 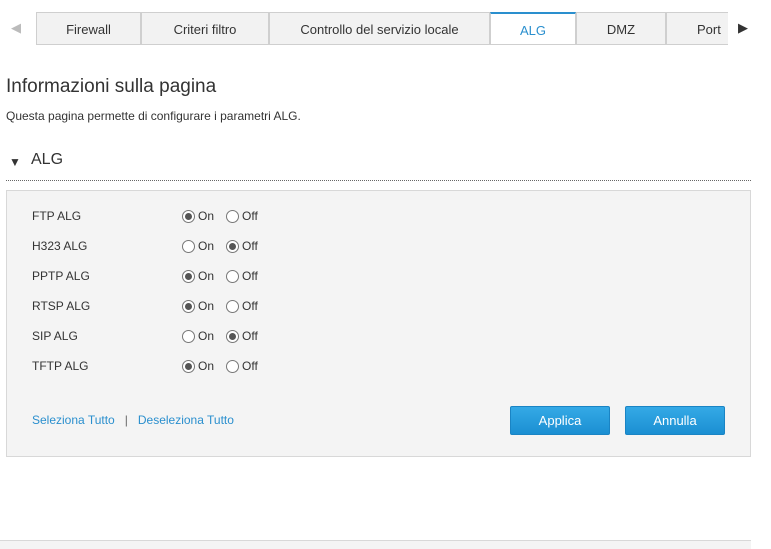 What do you see at coordinates (675, 420) in the screenshot?
I see `cancel-button: Annulla` at bounding box center [675, 420].